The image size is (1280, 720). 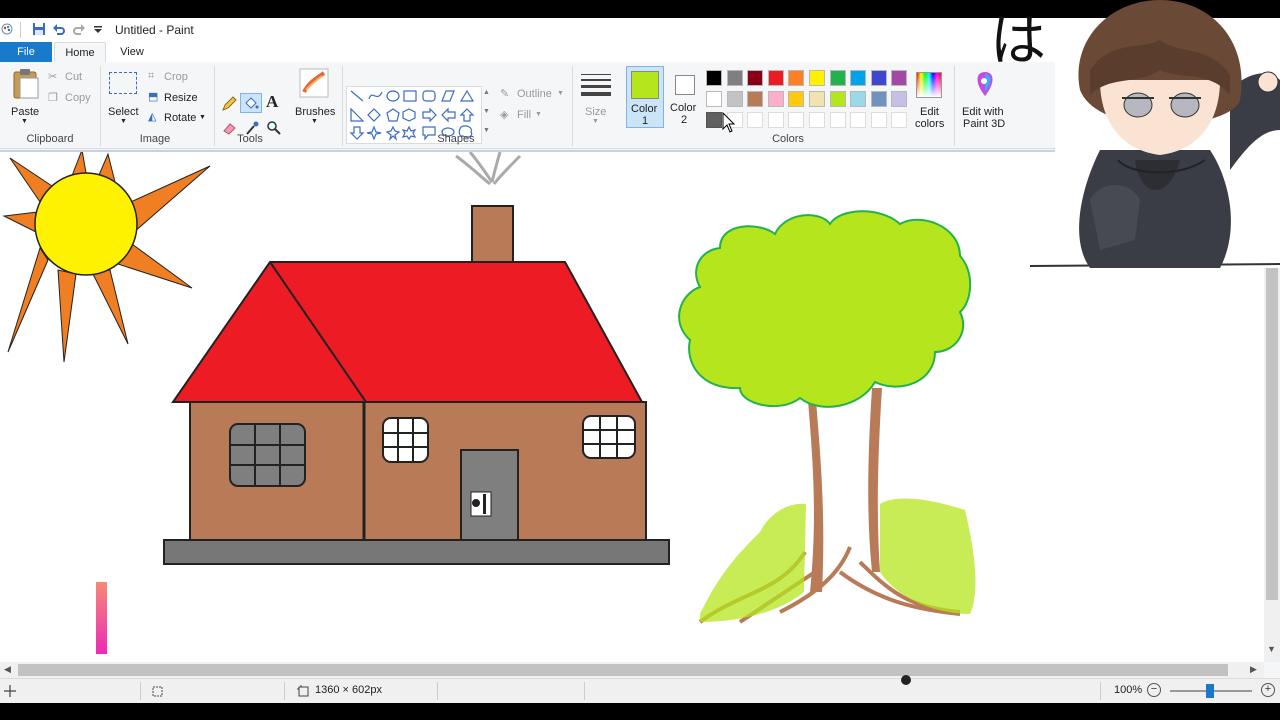 I want to click on paint3d-label-line1: Edit with, so click(x=983, y=112).